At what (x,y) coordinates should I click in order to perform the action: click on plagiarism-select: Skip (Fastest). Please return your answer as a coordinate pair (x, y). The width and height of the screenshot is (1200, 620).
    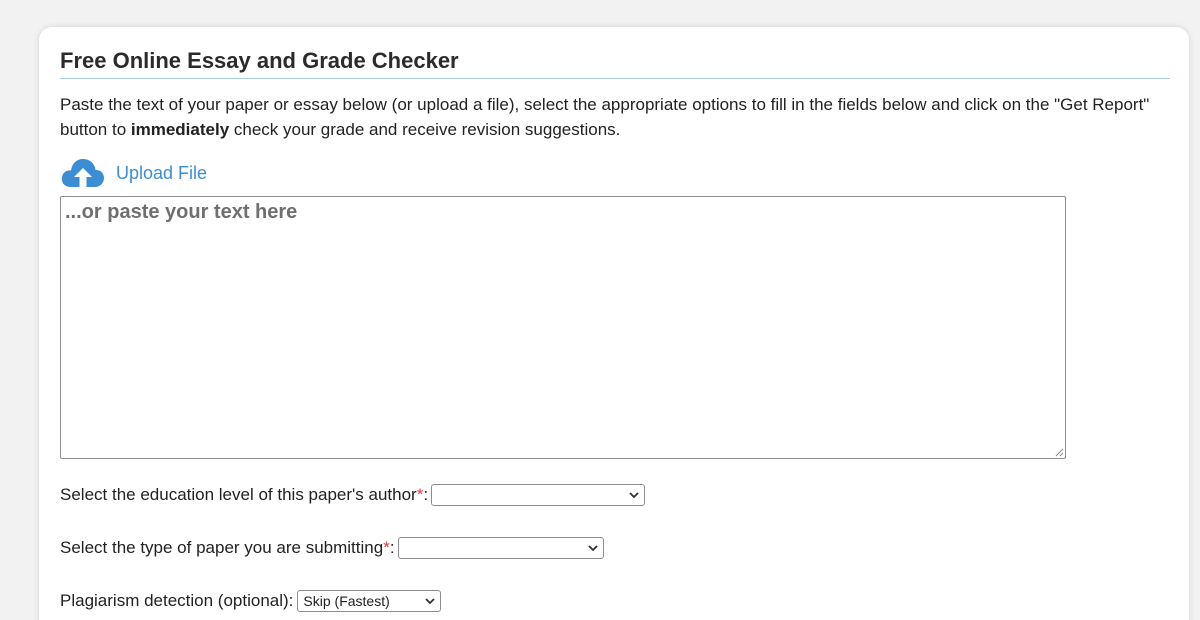
    Looking at the image, I should click on (369, 601).